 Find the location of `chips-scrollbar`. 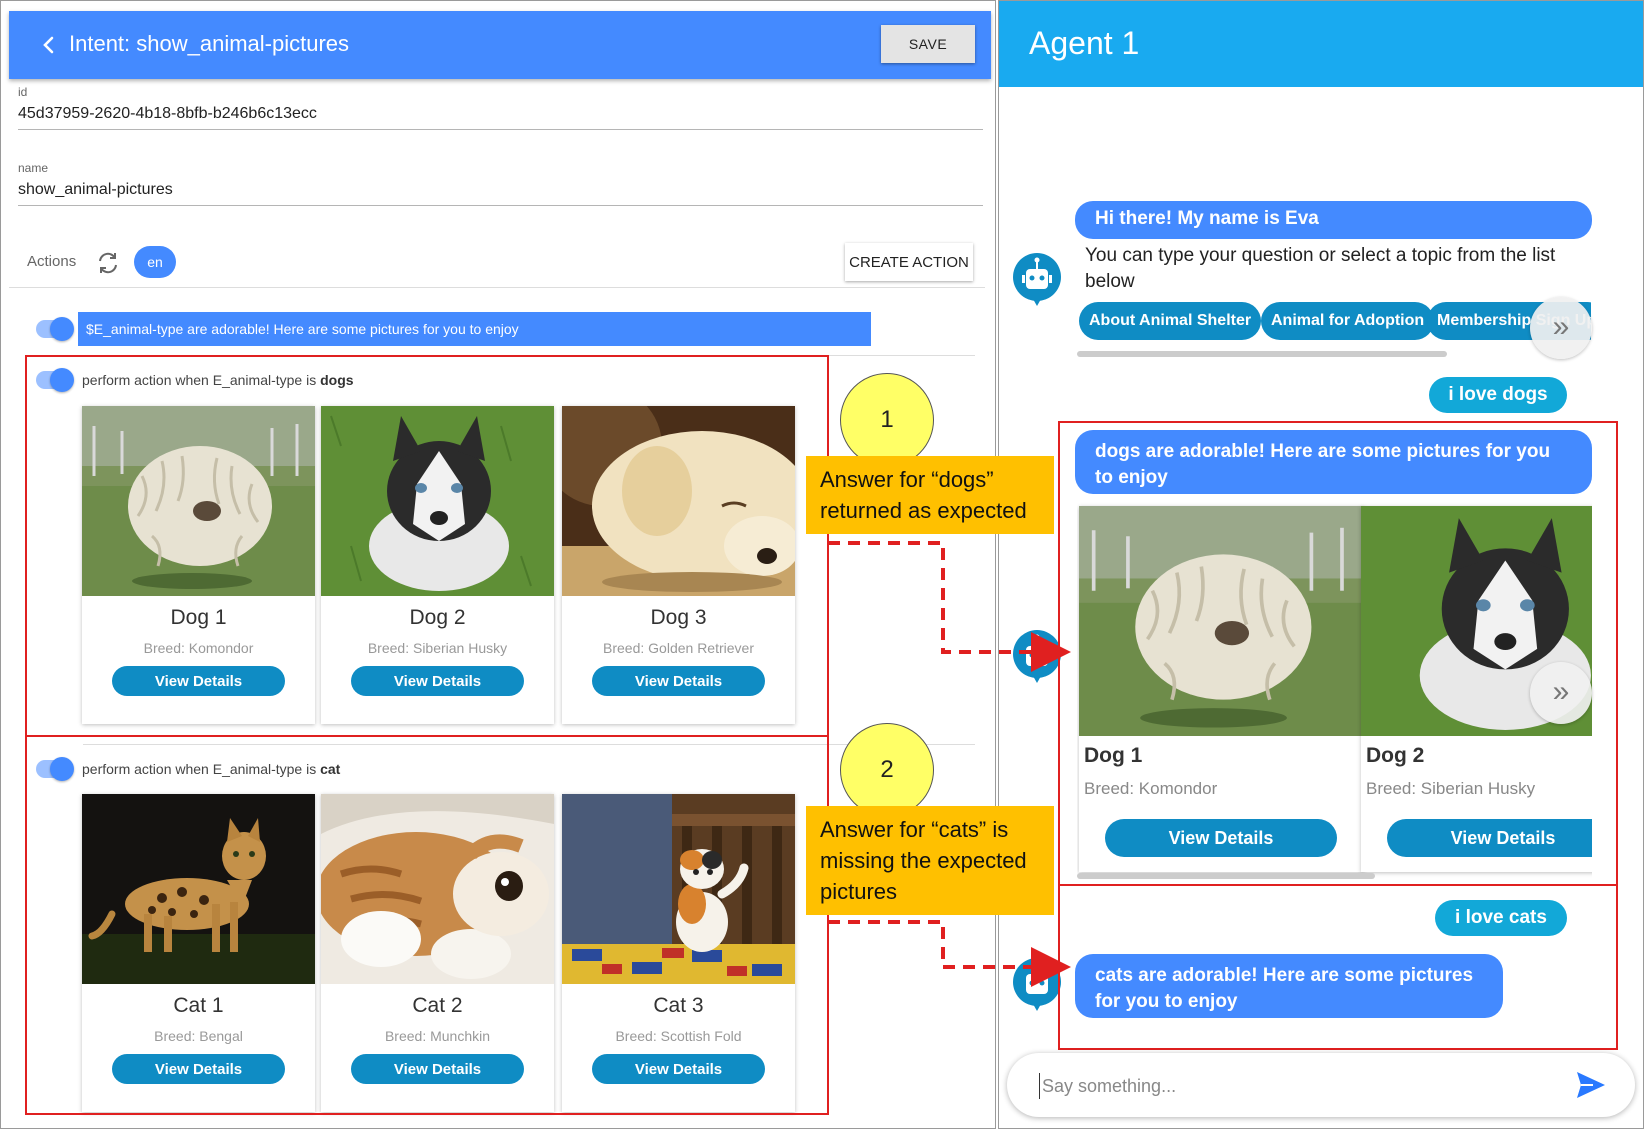

chips-scrollbar is located at coordinates (1262, 354).